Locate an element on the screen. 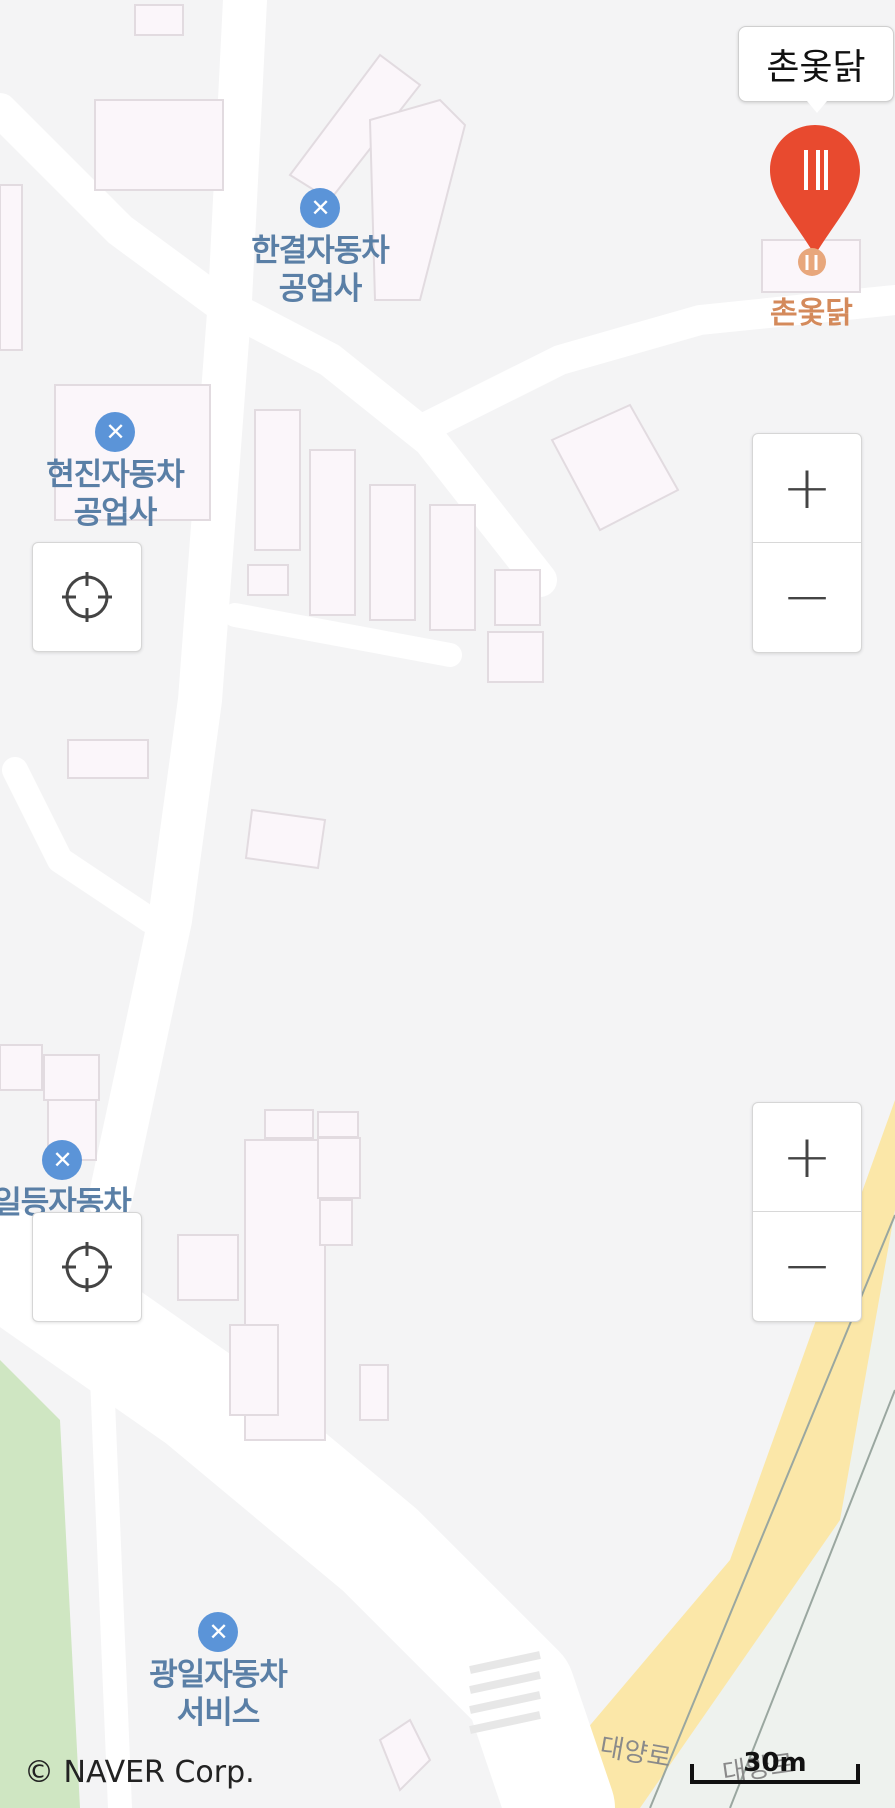 This screenshot has height=1808, width=895. poi-label: ✕ 현진자동차 공업사 is located at coordinates (115, 472).